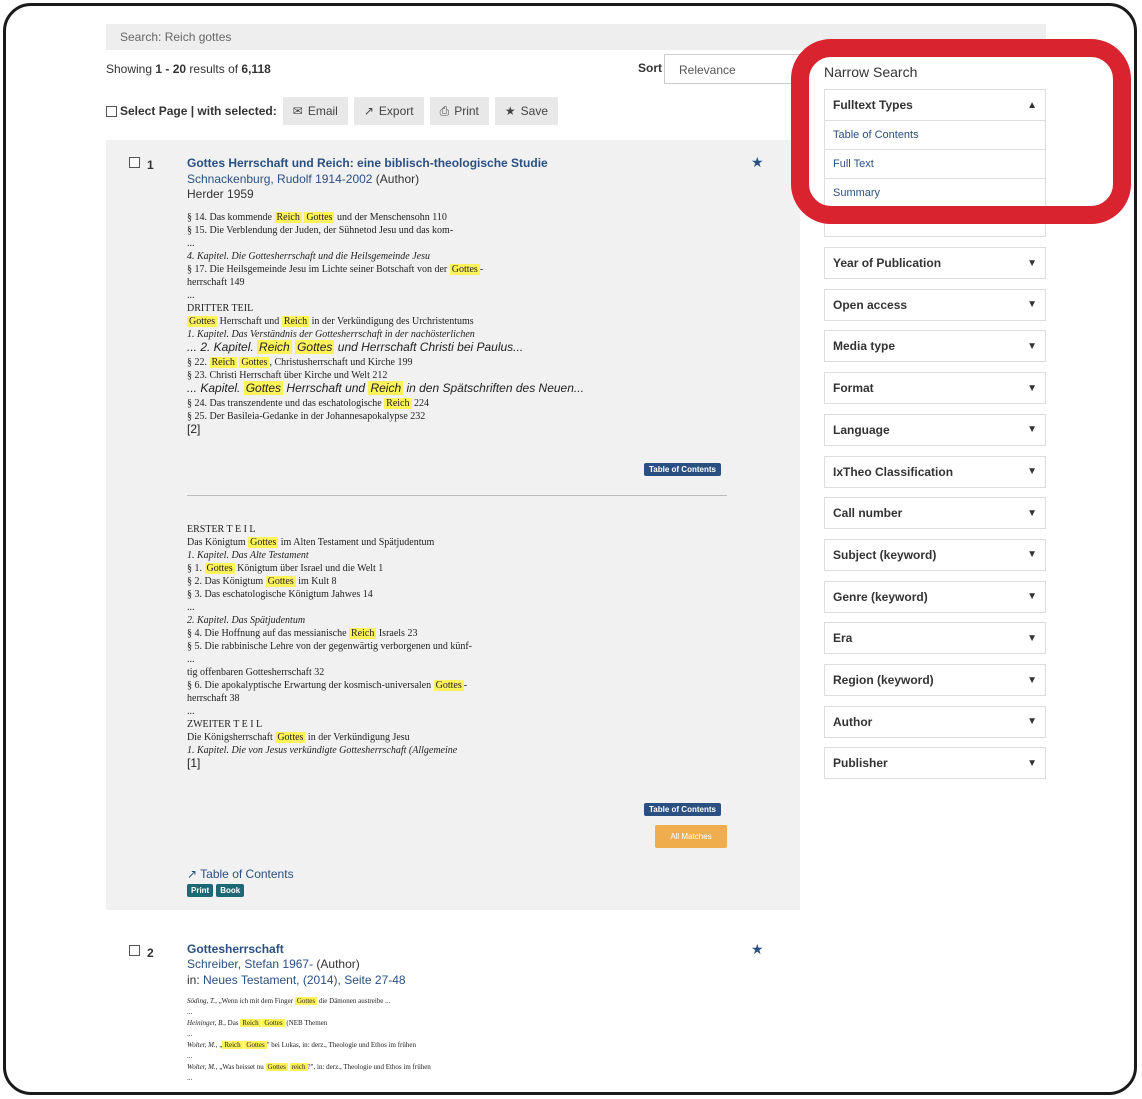 The image size is (1142, 1099). I want to click on facet-call-number: Call number ▼, so click(935, 513).